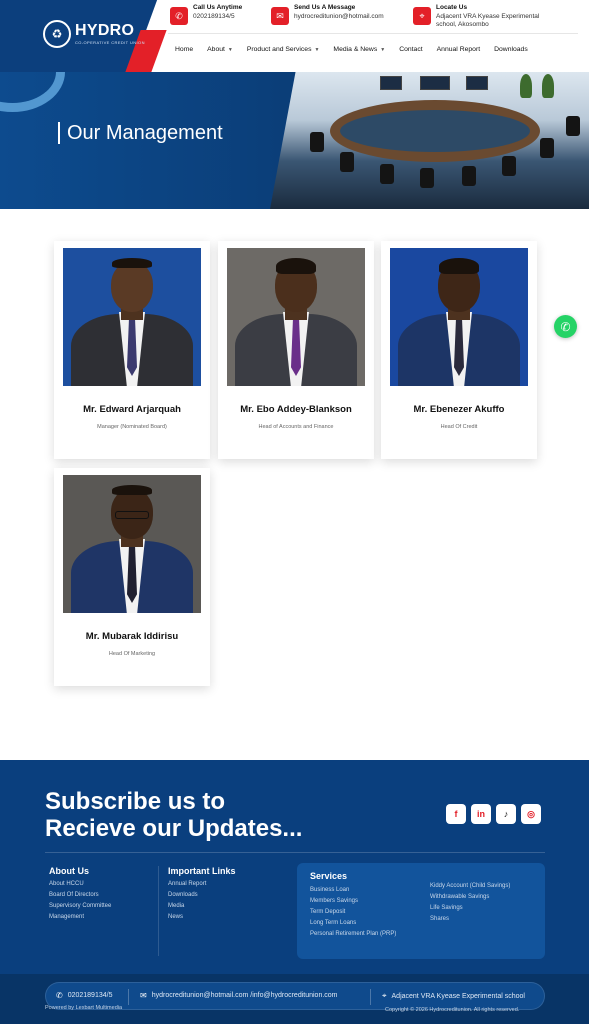 The width and height of the screenshot is (589, 1024). Describe the element at coordinates (218, 7) in the screenshot. I see `contact-phone-title: Call Us Anytime` at that location.